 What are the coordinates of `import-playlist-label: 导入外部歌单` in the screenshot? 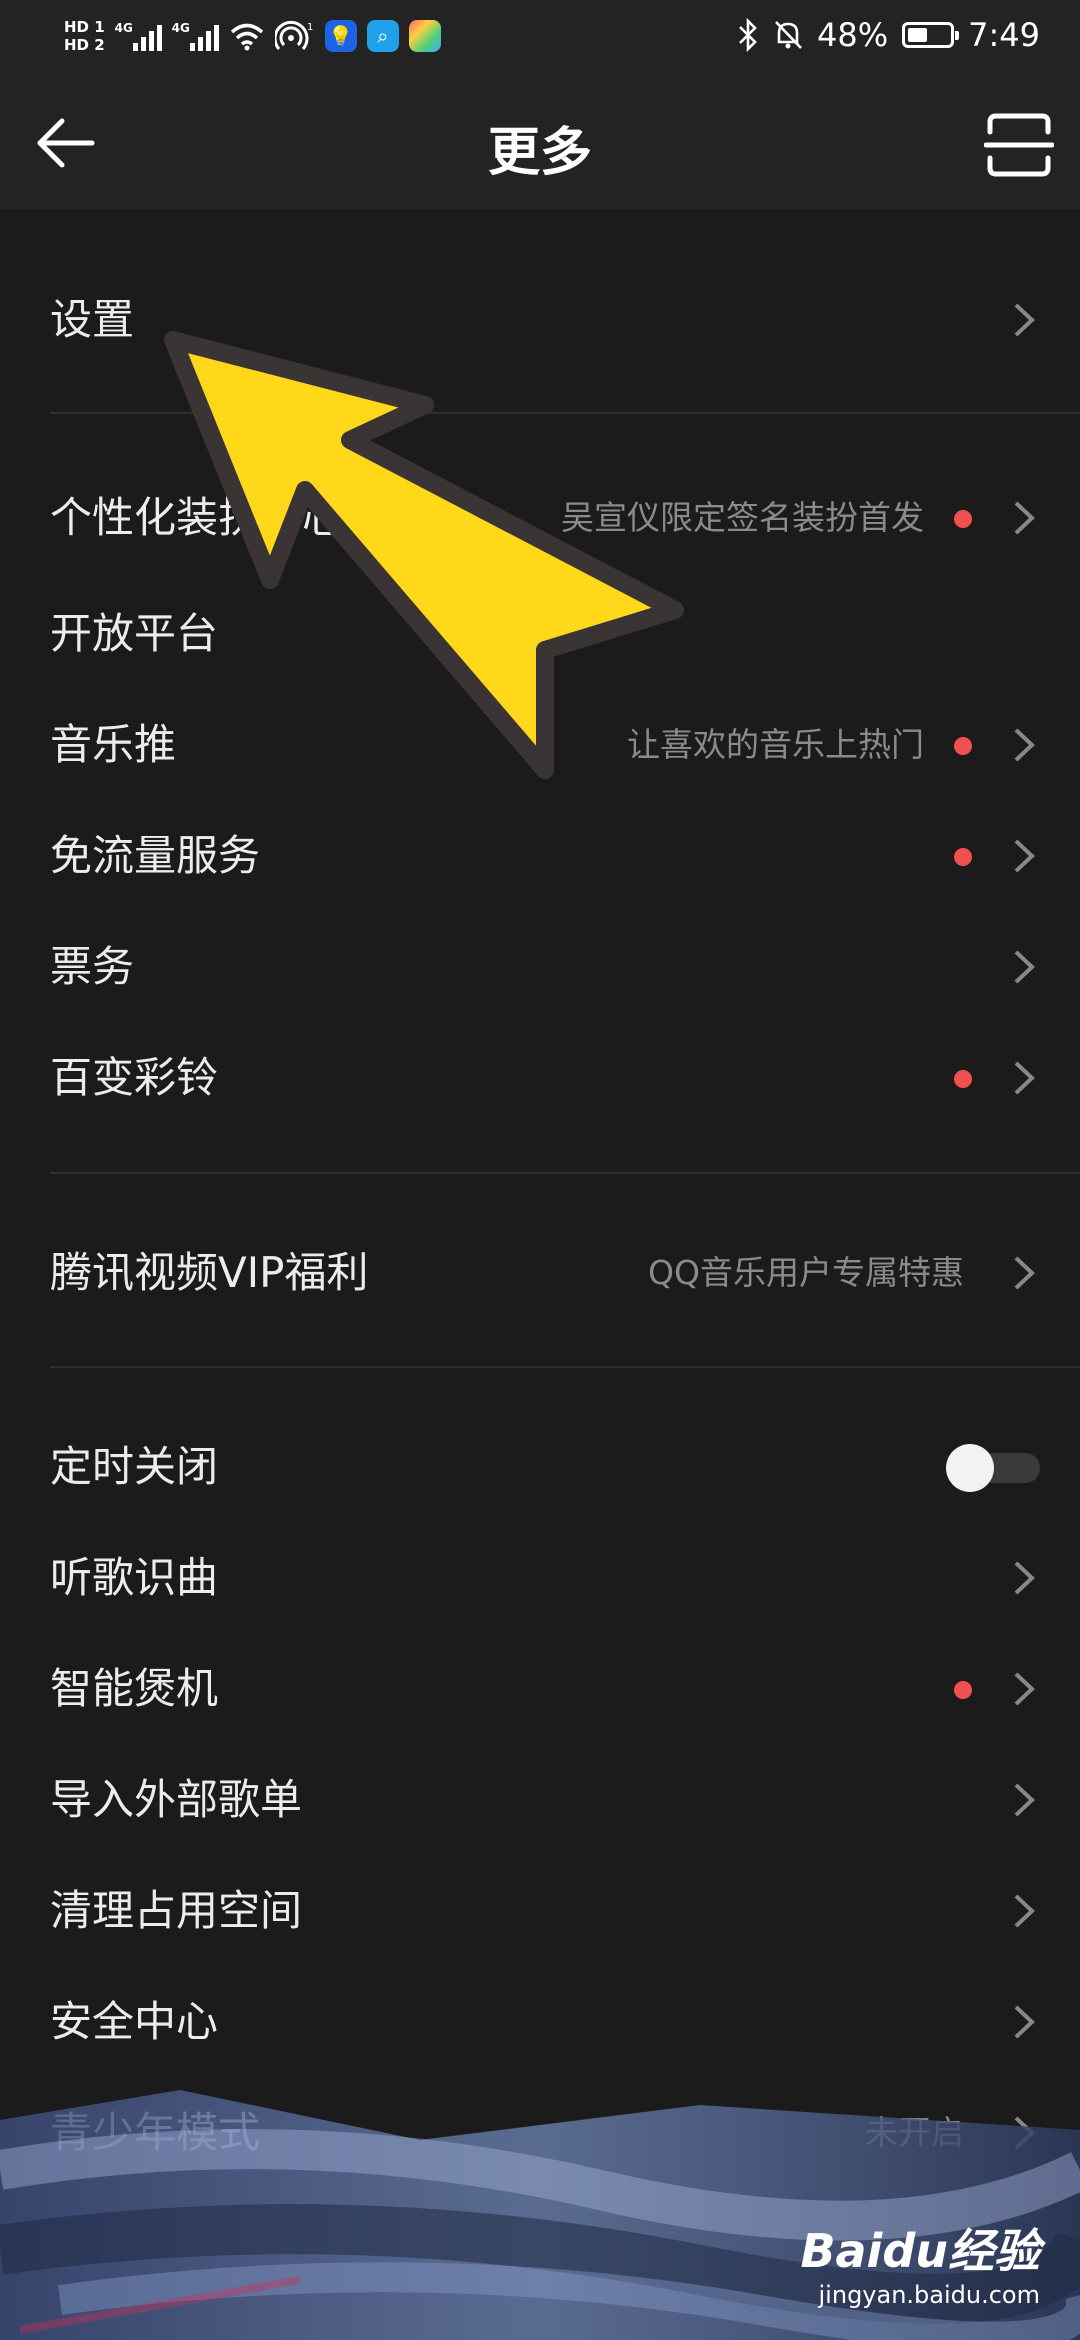 It's located at (176, 1799).